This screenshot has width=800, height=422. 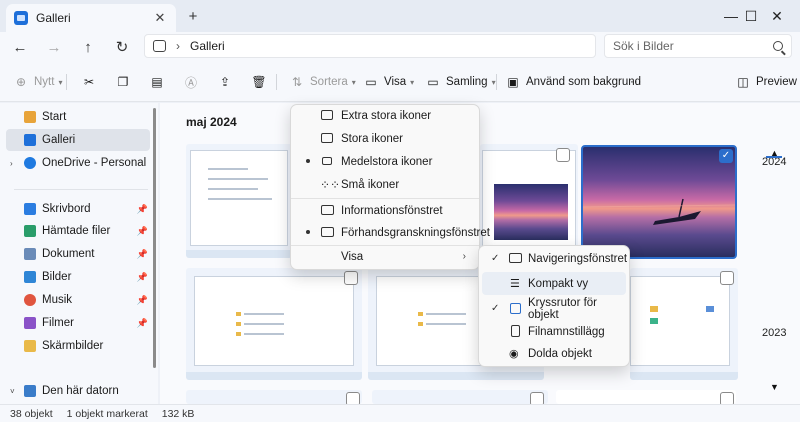 What do you see at coordinates (12, 391) in the screenshot?
I see `chevron-down-icon: ˅` at bounding box center [12, 391].